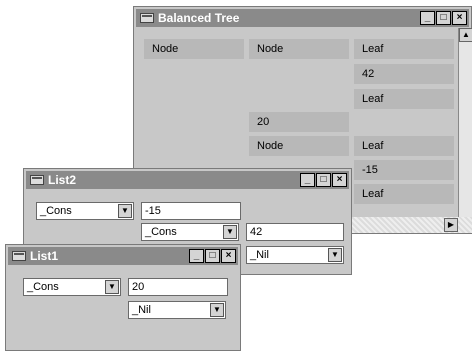  I want to click on window-title: List1, so click(44, 256).